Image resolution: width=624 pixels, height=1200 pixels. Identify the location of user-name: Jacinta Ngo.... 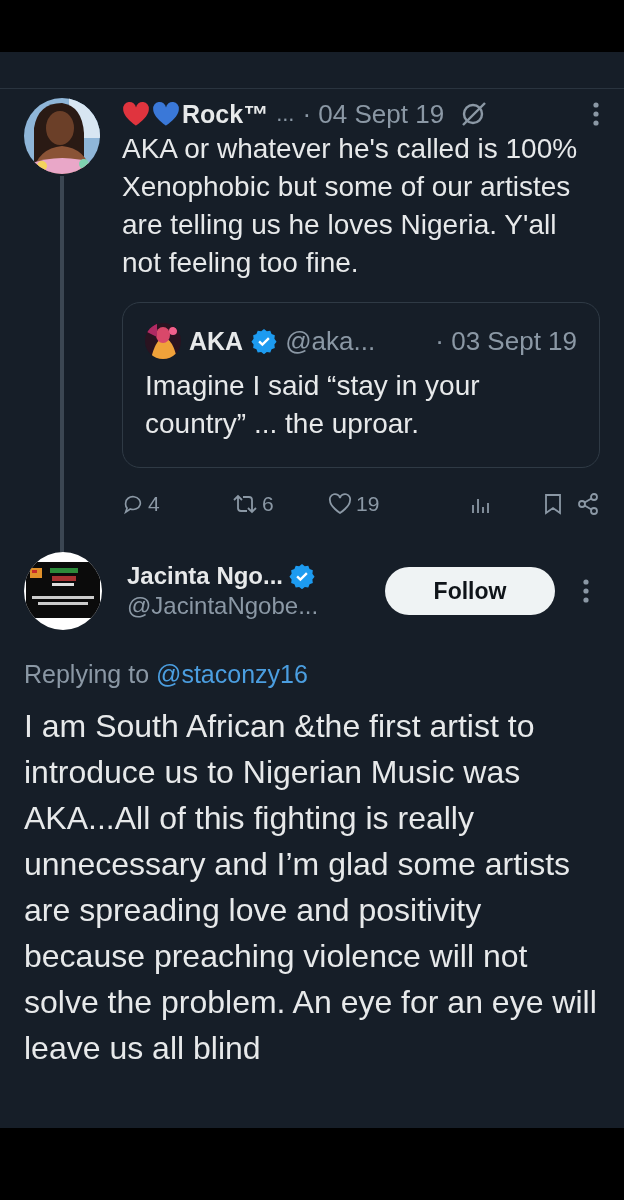
(205, 576).